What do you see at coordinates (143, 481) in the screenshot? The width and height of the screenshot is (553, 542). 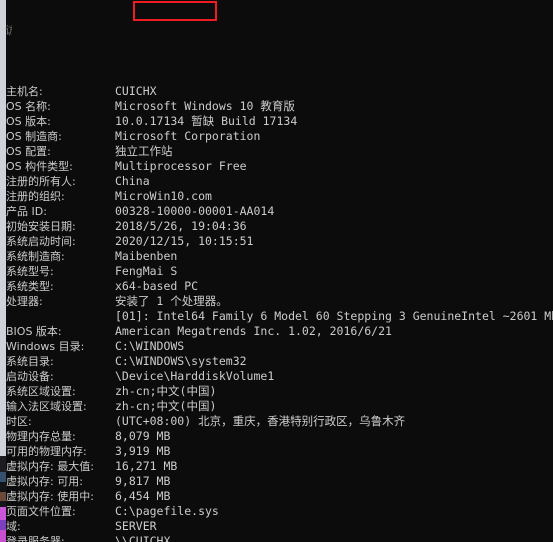 I see `systeminfo-row-value: 9,817 MB` at bounding box center [143, 481].